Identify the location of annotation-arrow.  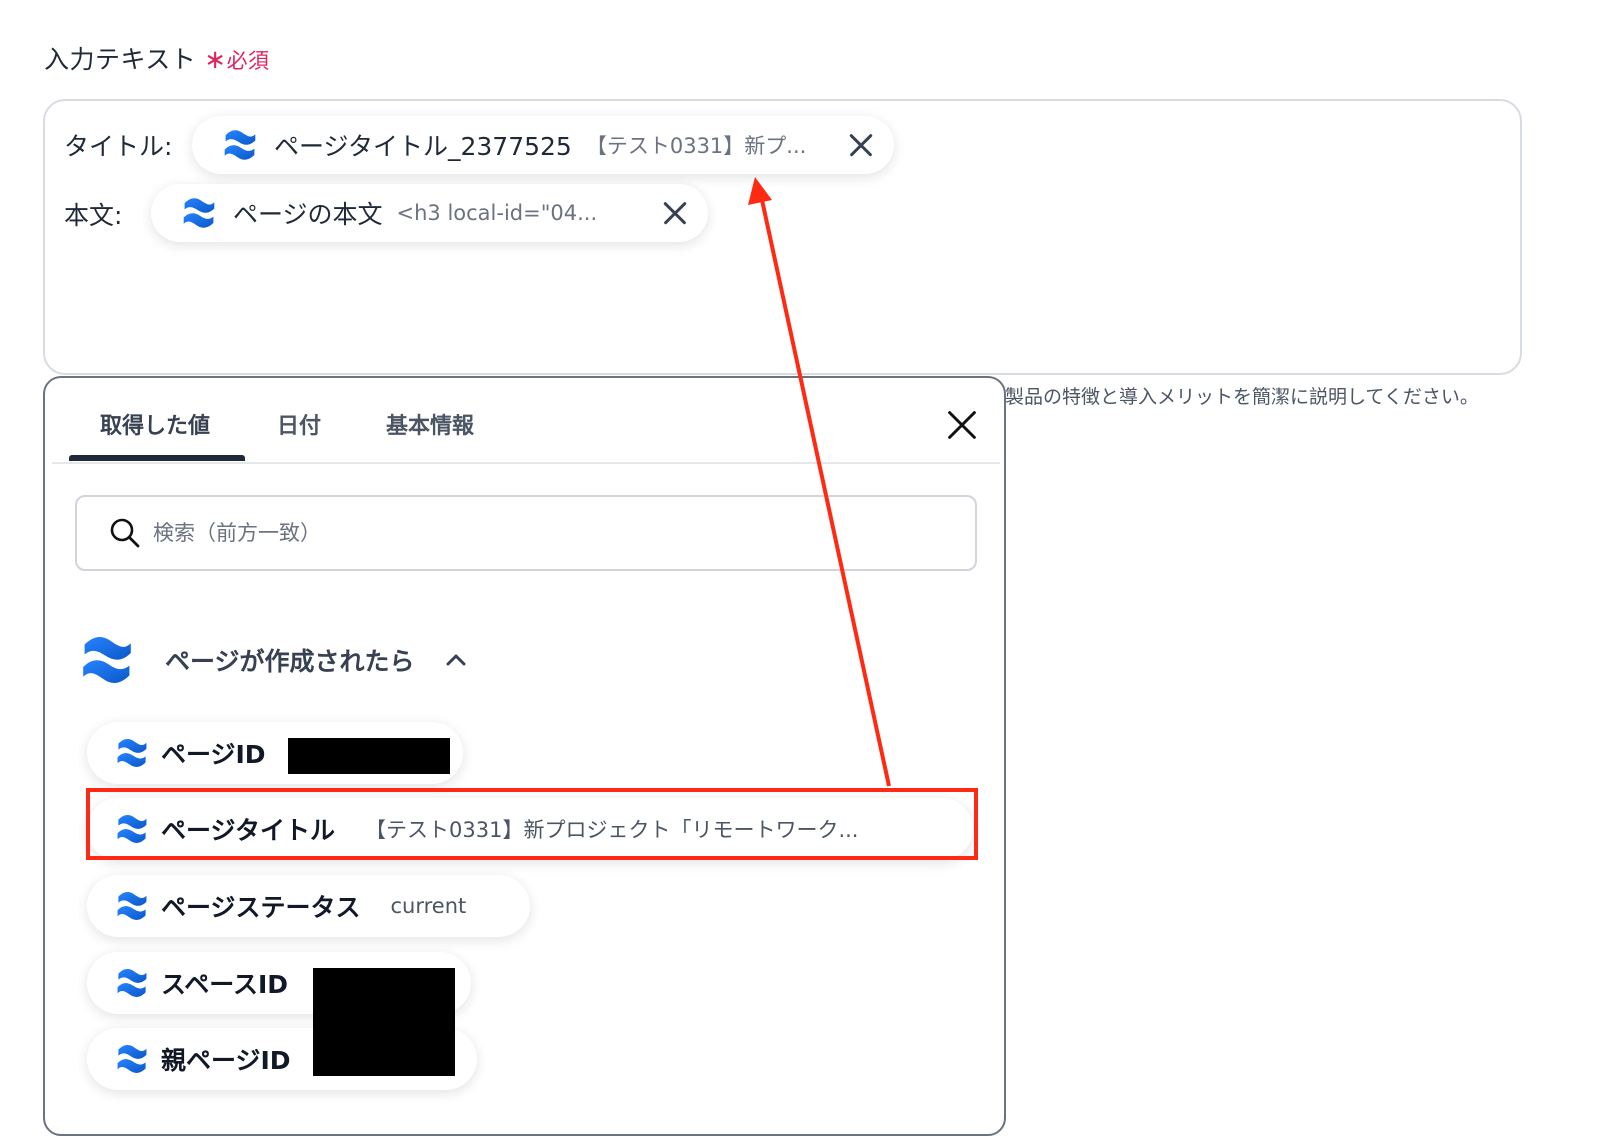
(819, 482).